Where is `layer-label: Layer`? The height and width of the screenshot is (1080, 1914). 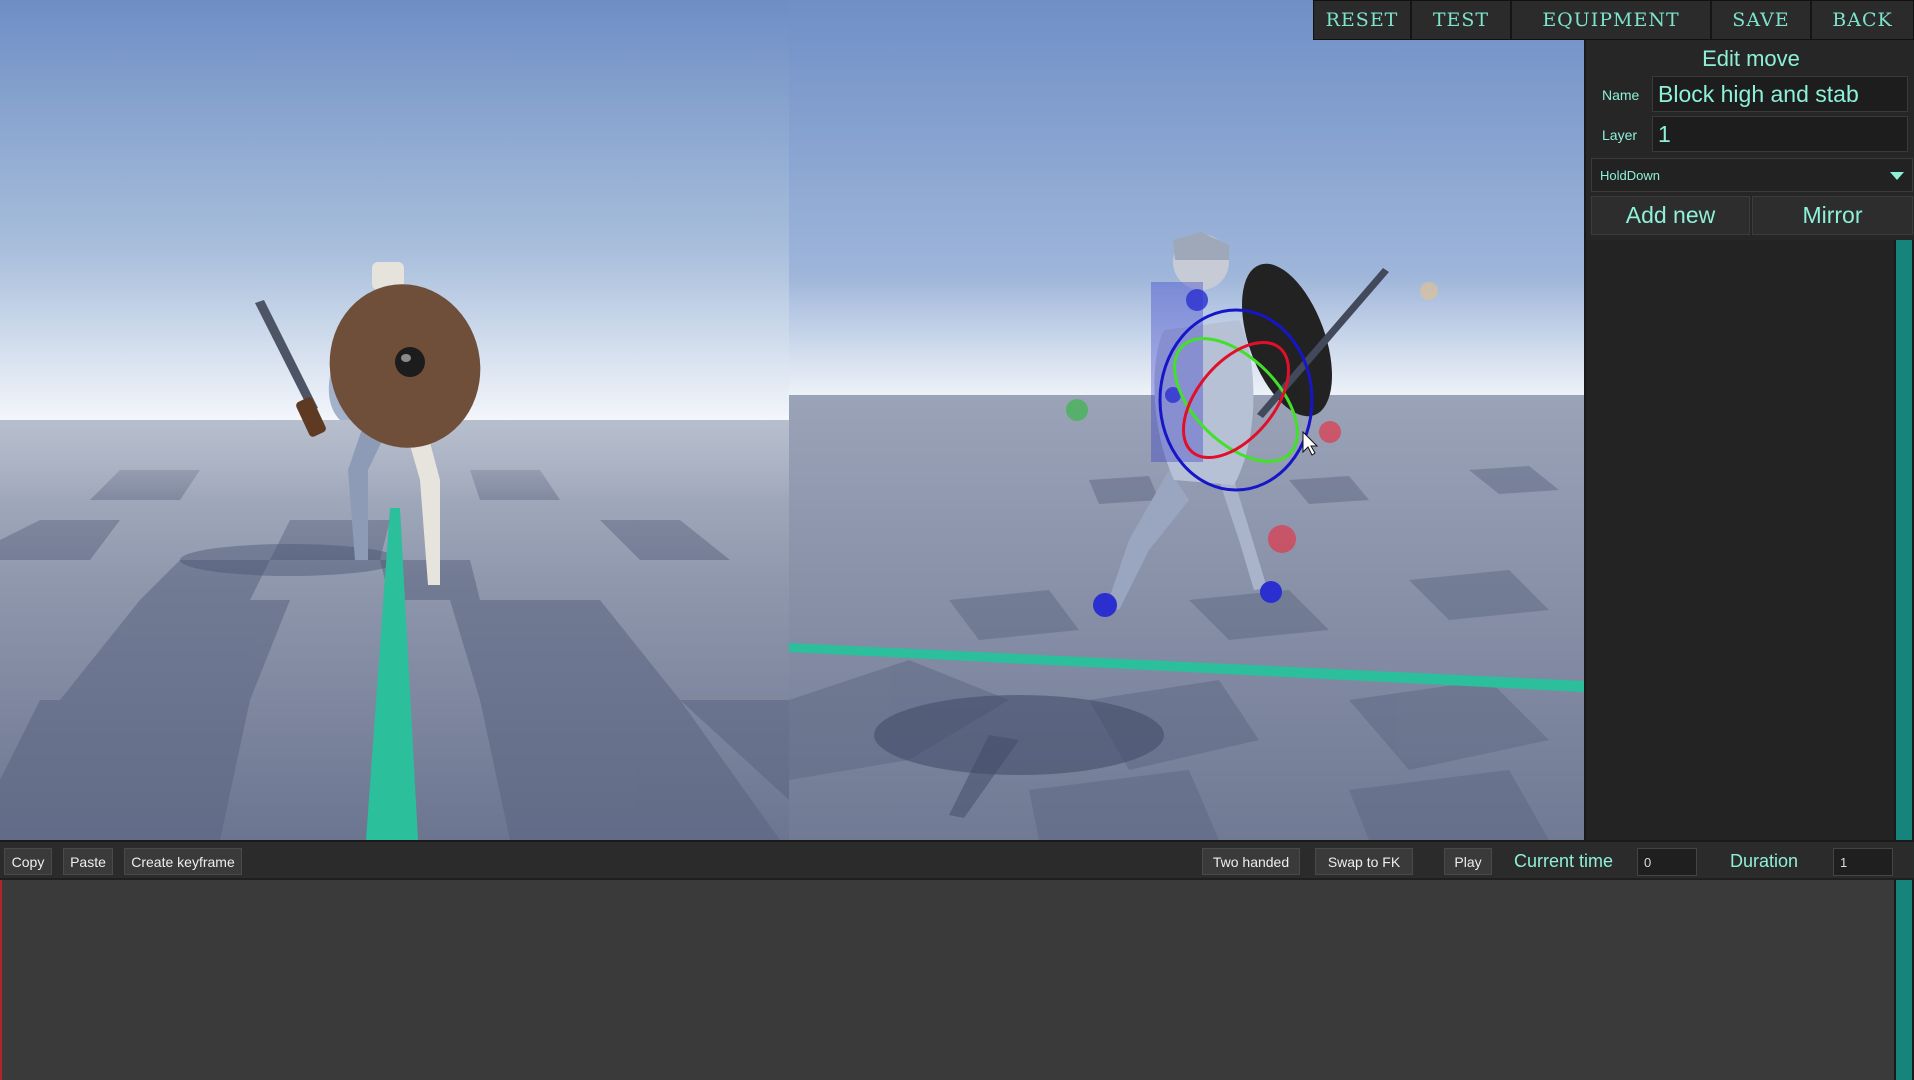
layer-label: Layer is located at coordinates (1620, 135).